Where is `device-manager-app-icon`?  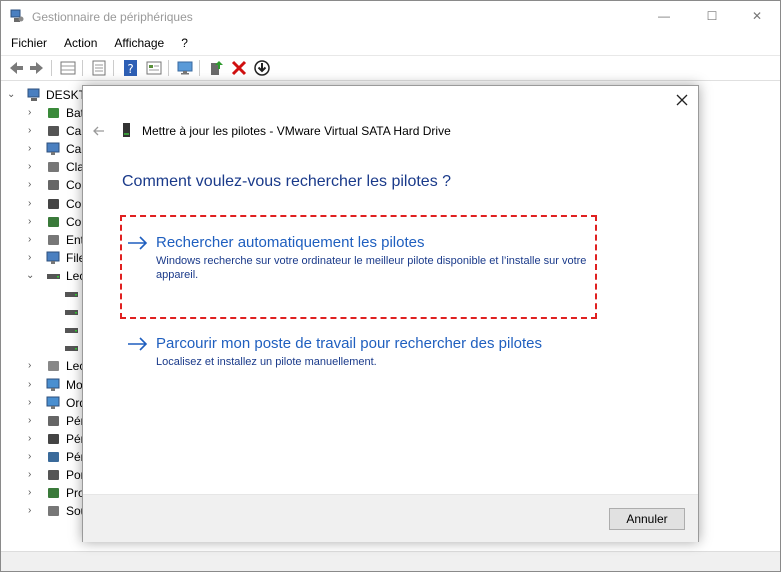 device-manager-app-icon is located at coordinates (17, 15).